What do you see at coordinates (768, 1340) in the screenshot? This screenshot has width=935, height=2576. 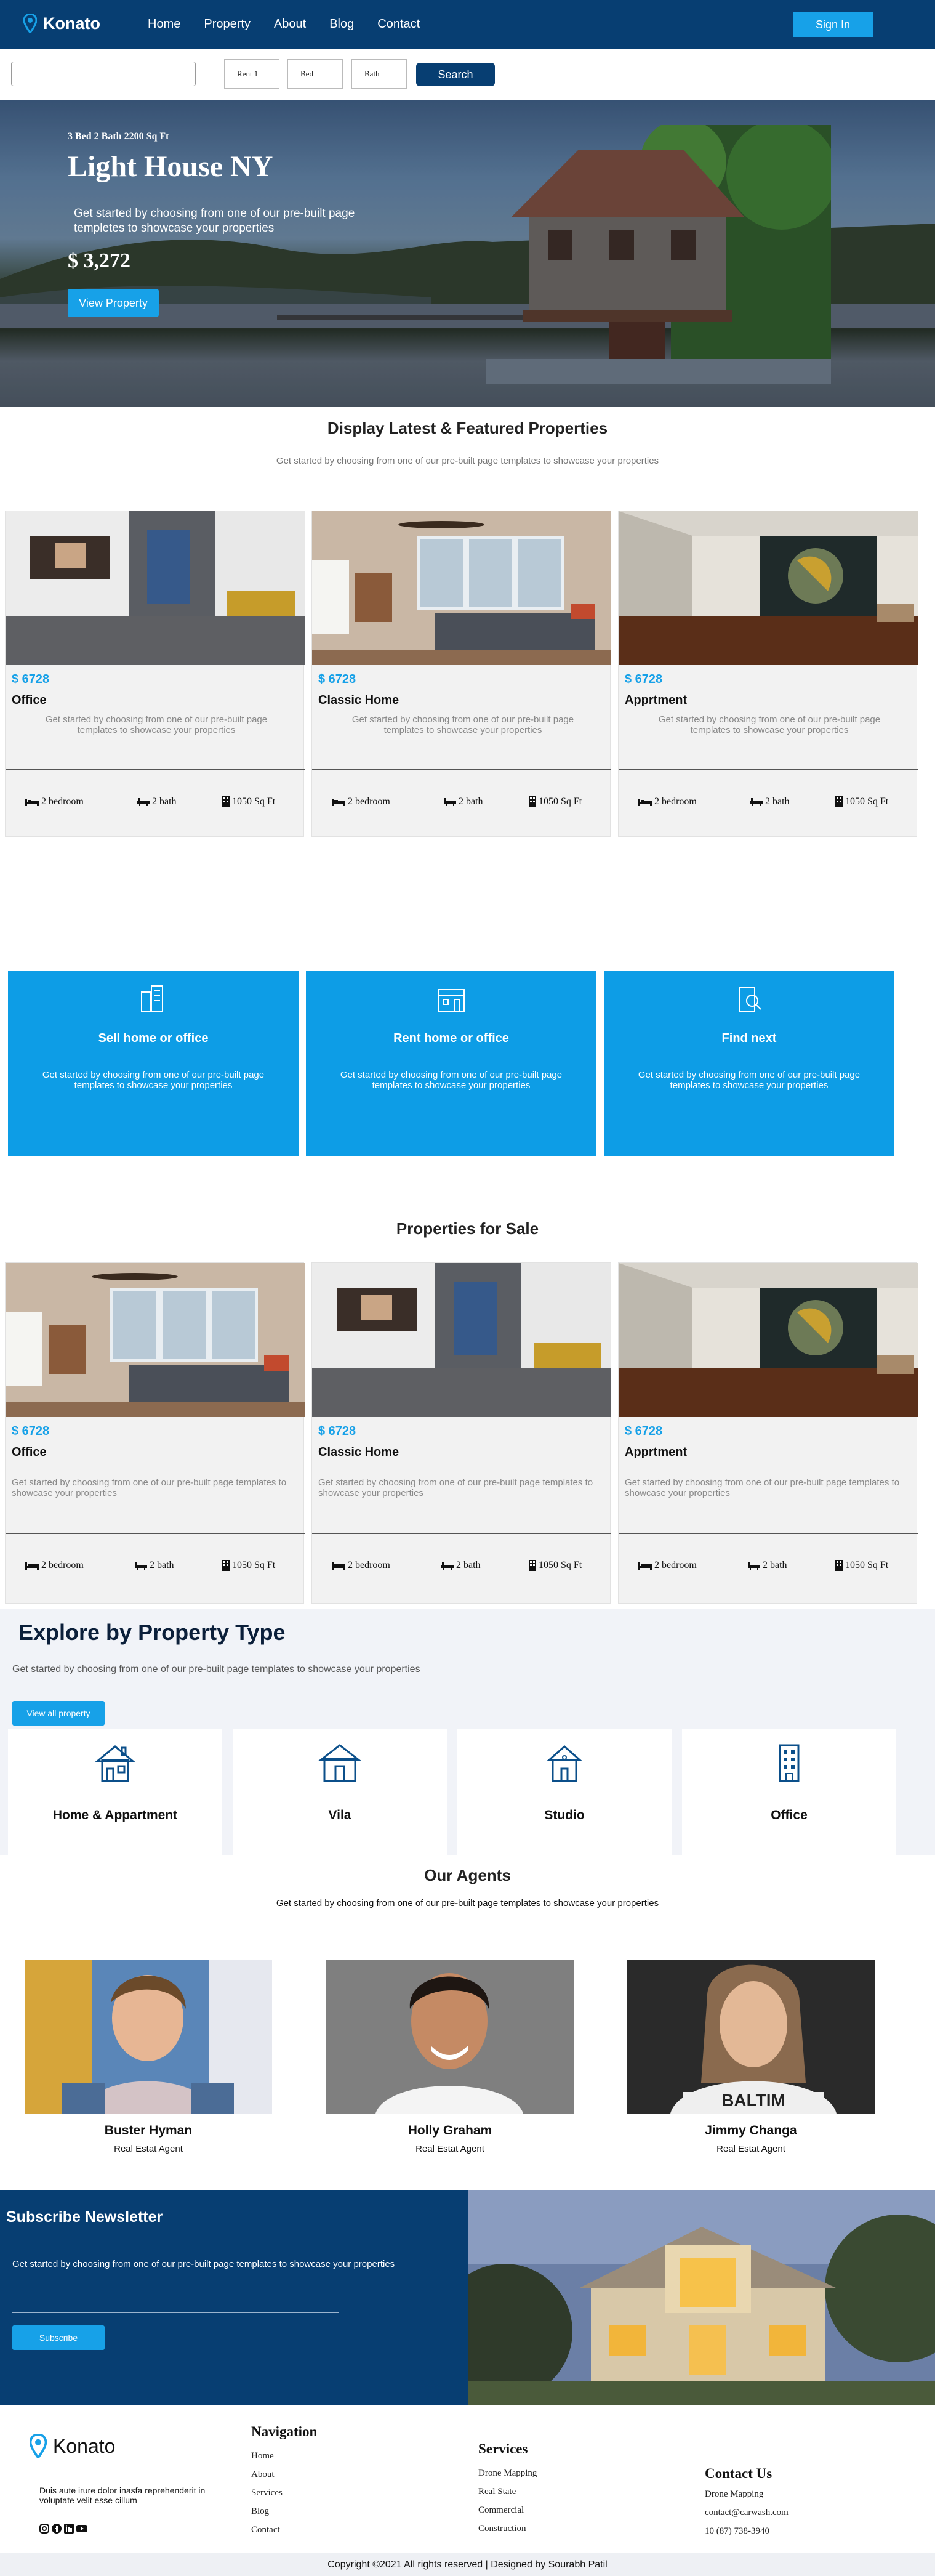 I see `property-image-apartment` at bounding box center [768, 1340].